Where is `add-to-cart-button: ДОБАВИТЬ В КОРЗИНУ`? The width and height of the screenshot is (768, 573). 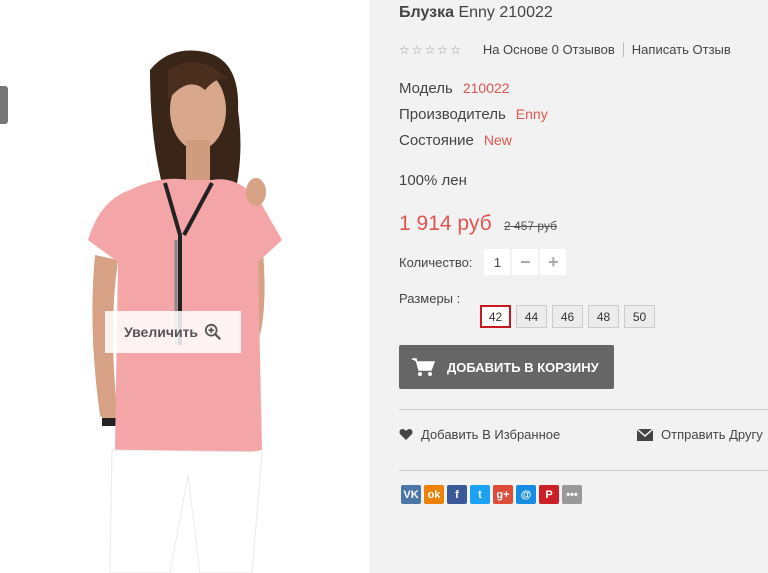
add-to-cart-button: ДОБАВИТЬ В КОРЗИНУ is located at coordinates (506, 367).